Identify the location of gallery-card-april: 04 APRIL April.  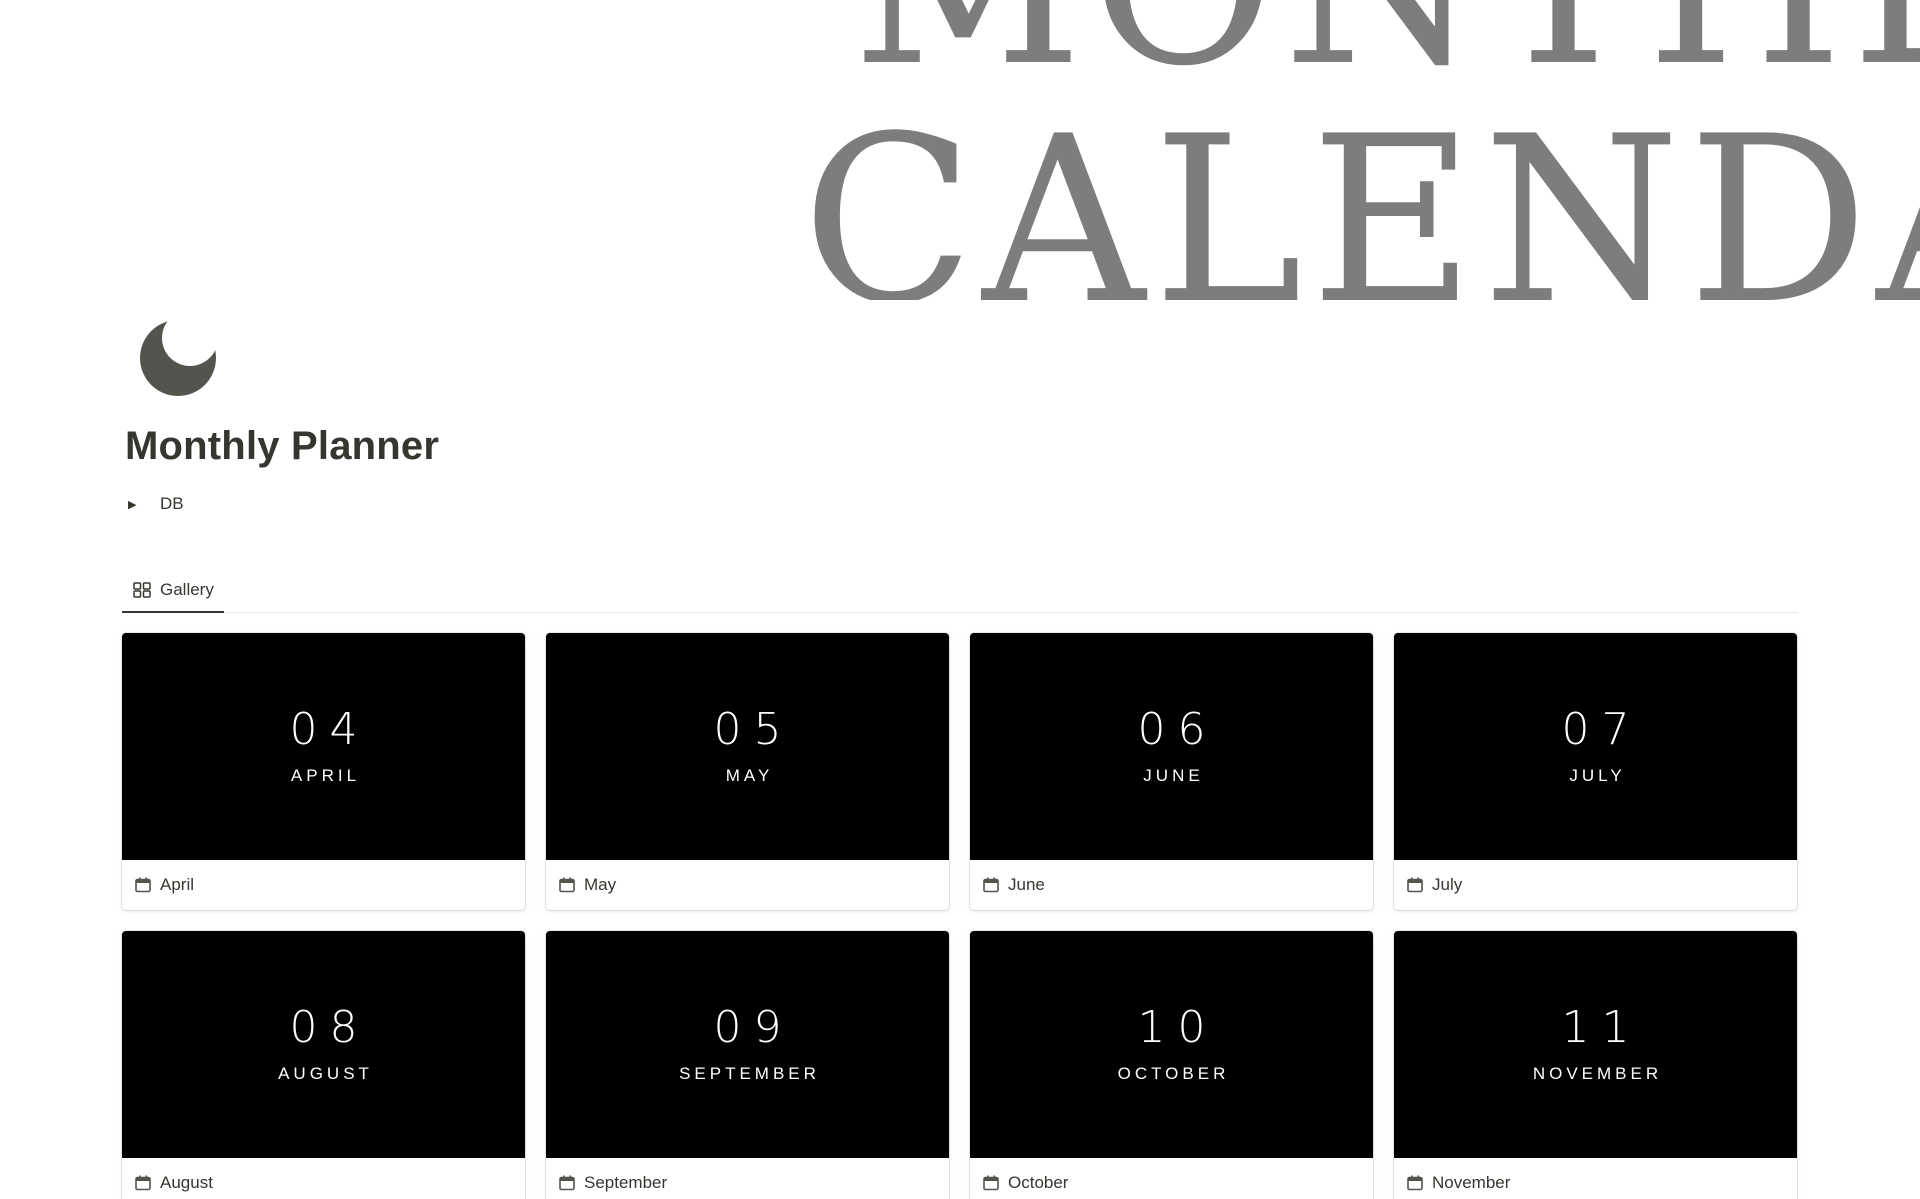
(323, 771).